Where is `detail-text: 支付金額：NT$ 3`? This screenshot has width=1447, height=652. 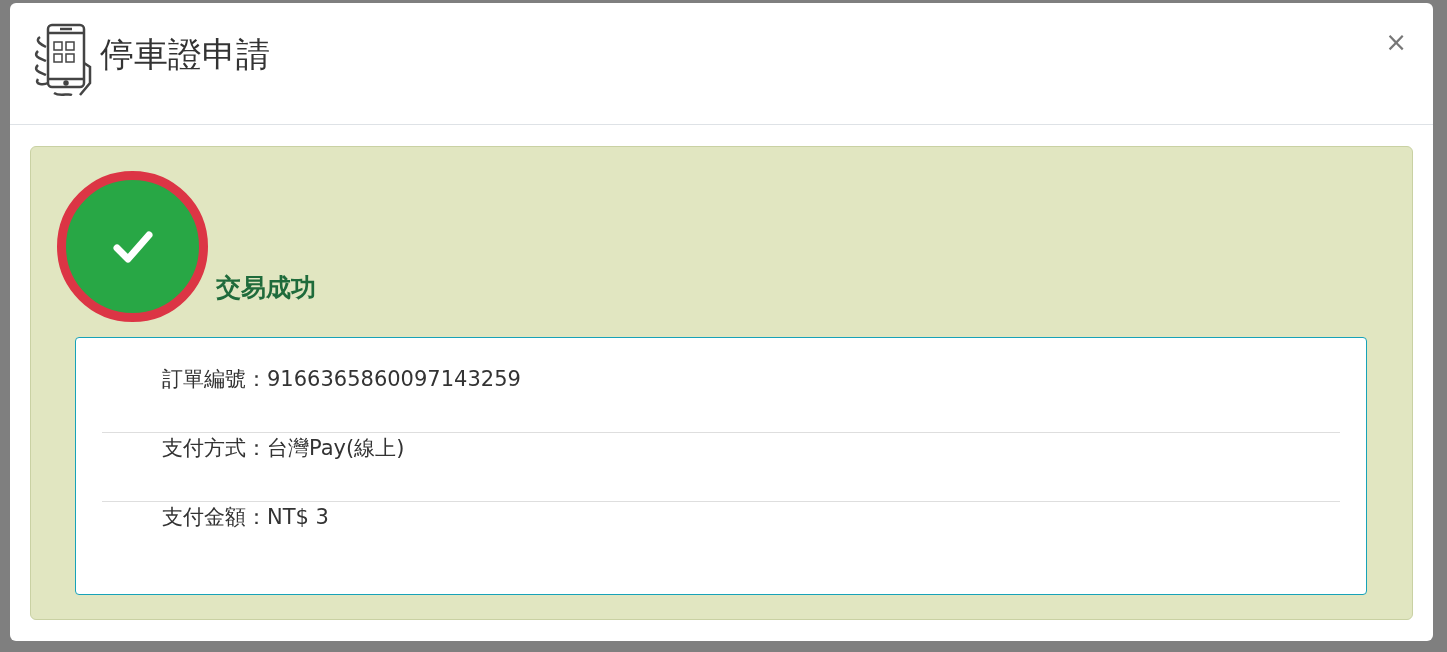
detail-text: 支付金額：NT$ 3 is located at coordinates (245, 517).